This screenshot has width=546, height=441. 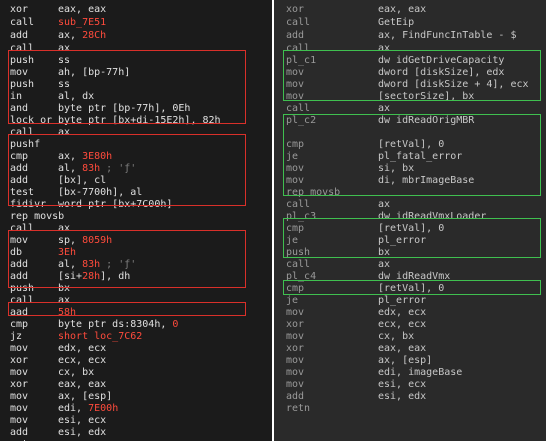 I want to click on right-code-line: add ax, FindFuncInTable - $, so click(x=410, y=35).